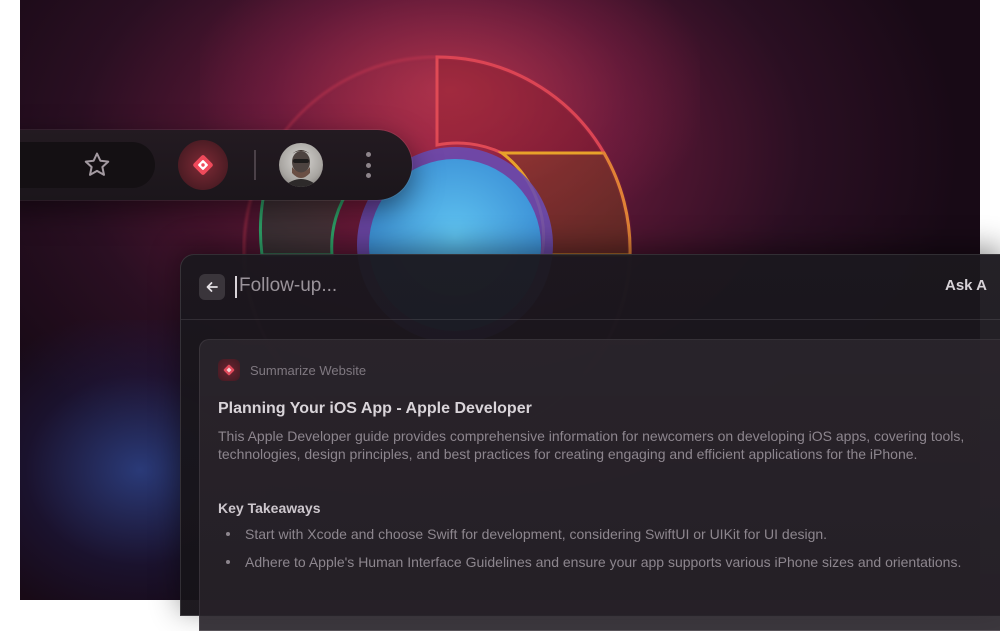 Image resolution: width=1000 pixels, height=631 pixels. I want to click on bookmark-button, so click(97, 165).